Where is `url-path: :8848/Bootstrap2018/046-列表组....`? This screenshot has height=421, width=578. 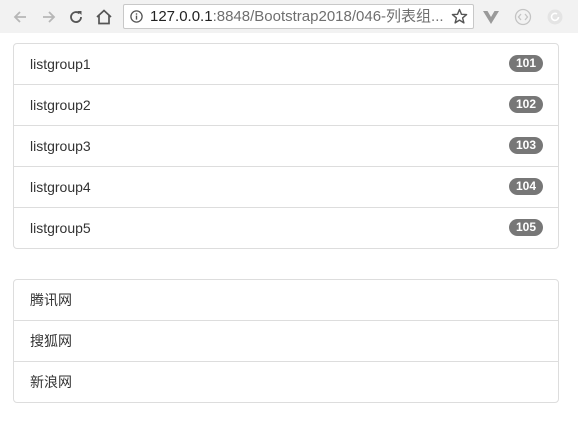
url-path: :8848/Bootstrap2018/046-列表组.... is located at coordinates (328, 16).